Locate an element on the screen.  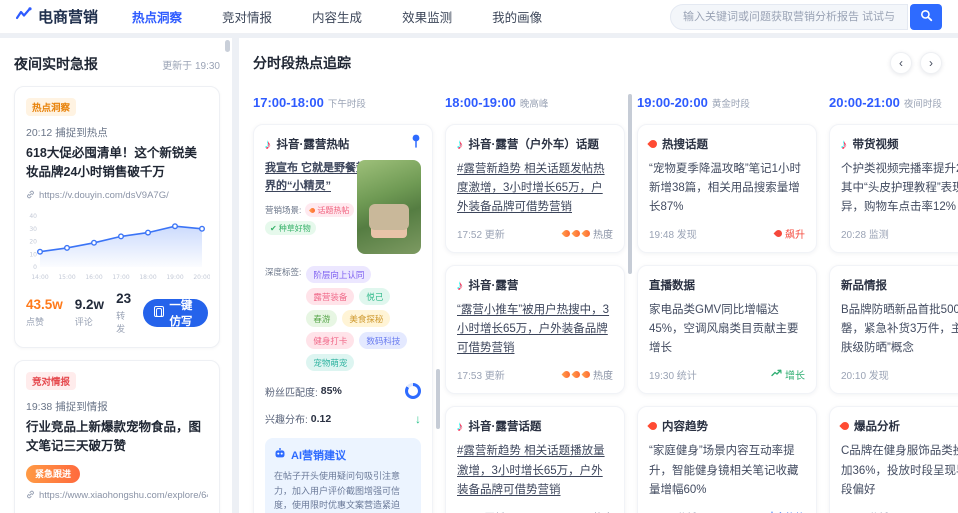
post-title-link: 我宣布 它就是野餐垫界的“小精灵” is located at coordinates (318, 177).